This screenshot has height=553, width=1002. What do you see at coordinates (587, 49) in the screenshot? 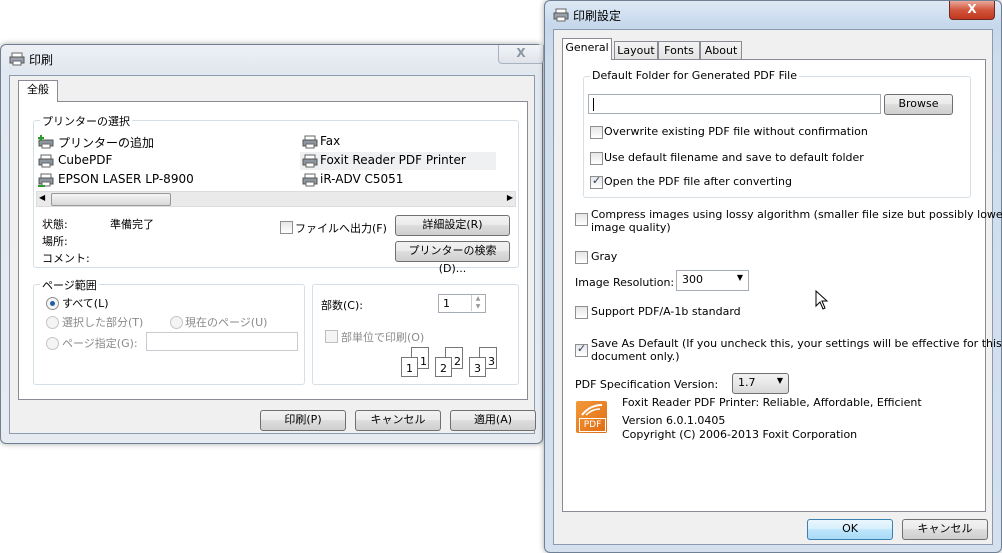
I see `tab-general: General` at bounding box center [587, 49].